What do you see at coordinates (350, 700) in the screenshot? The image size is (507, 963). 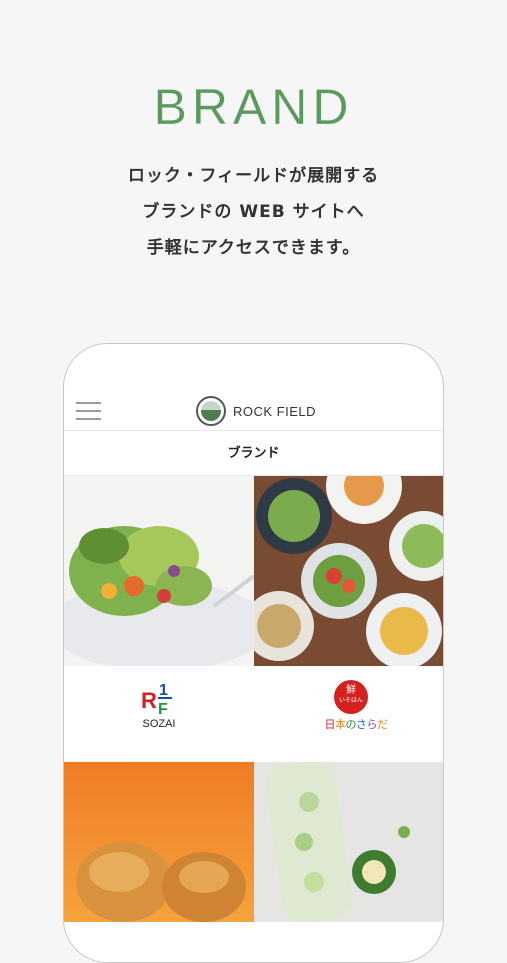 I see `seal-sub: いそはん` at bounding box center [350, 700].